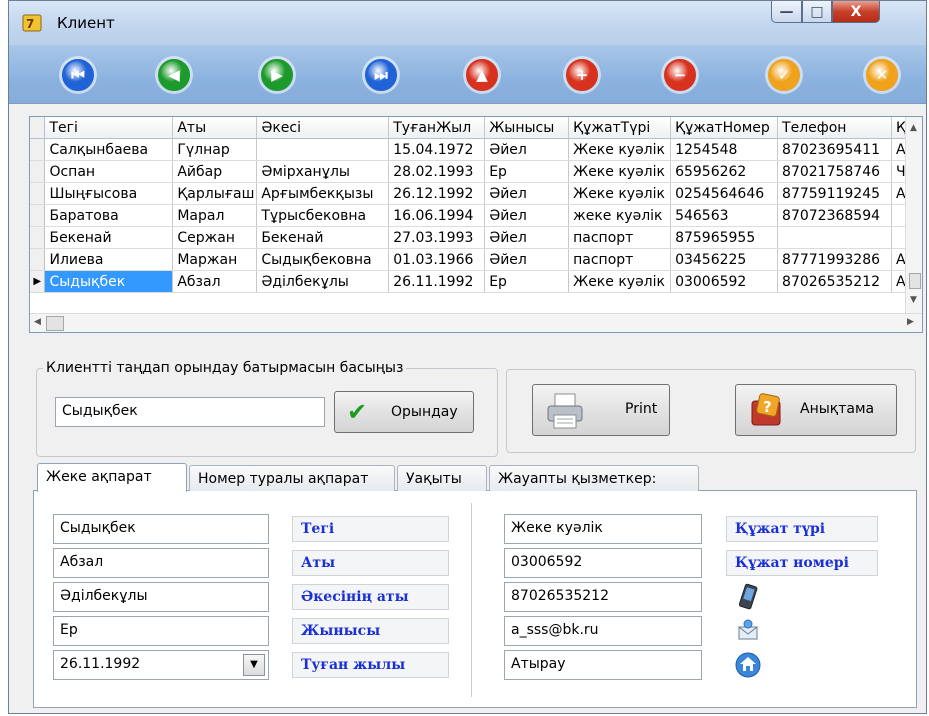 Image resolution: width=929 pixels, height=716 pixels. I want to click on column-header: ҚұжатТүрі, so click(620, 128).